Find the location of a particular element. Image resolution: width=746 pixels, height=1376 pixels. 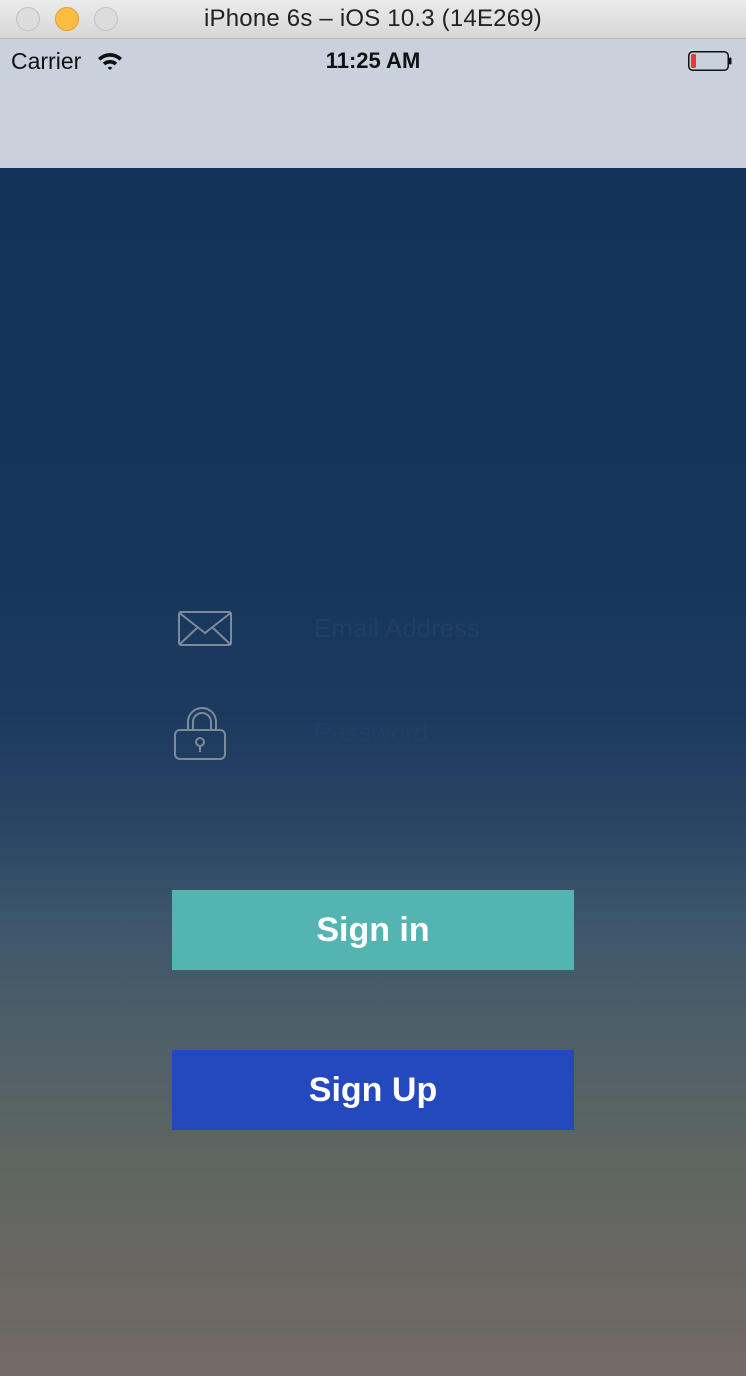

sign-in-button: Sign in is located at coordinates (373, 930).